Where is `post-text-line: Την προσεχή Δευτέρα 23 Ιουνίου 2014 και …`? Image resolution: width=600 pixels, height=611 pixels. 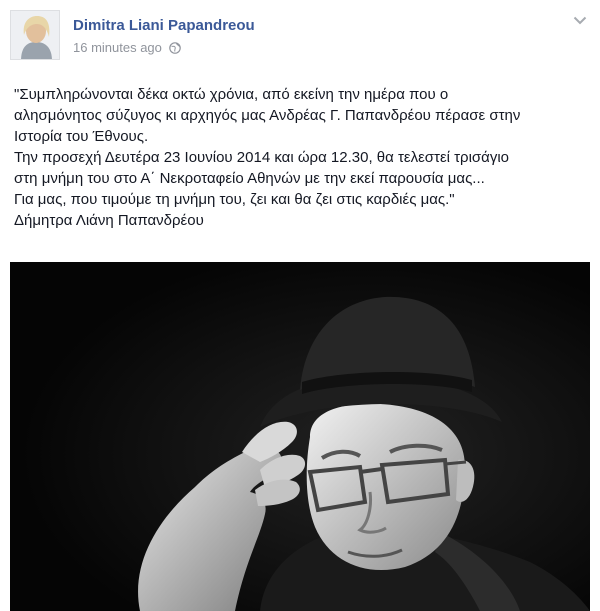
post-text-line: Την προσεχή Δευτέρα 23 Ιουνίου 2014 και … is located at coordinates (262, 157).